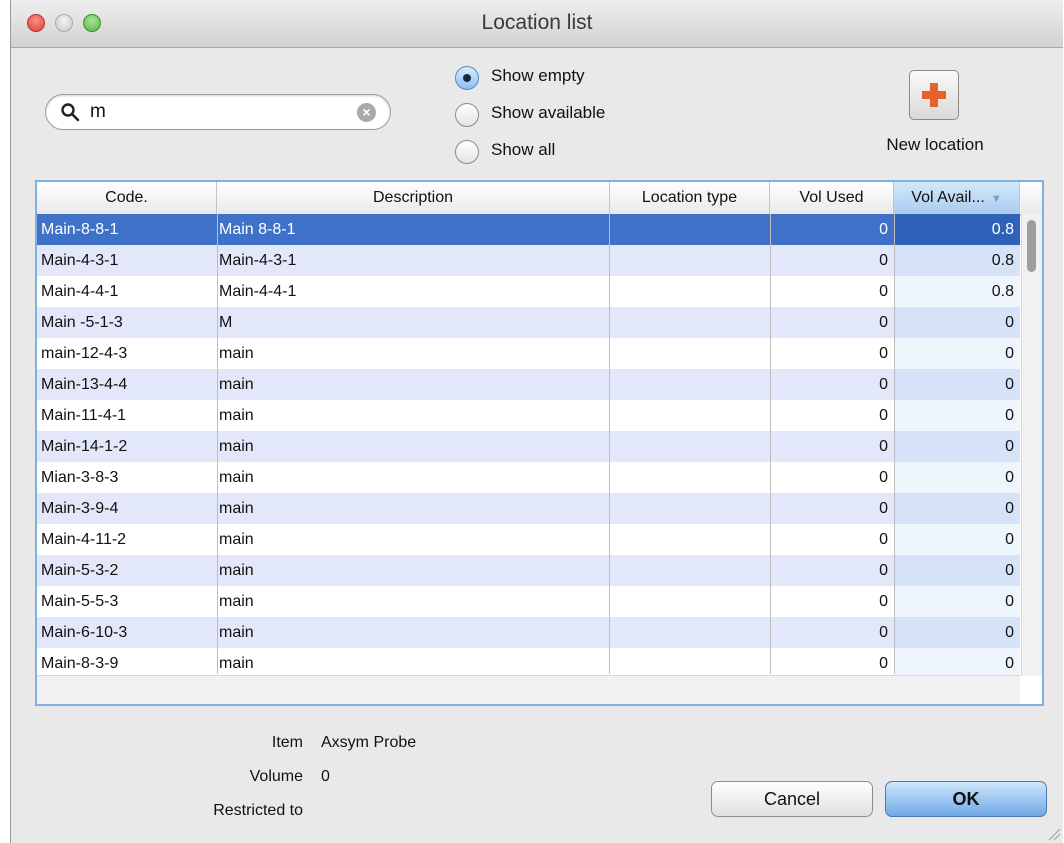 The width and height of the screenshot is (1064, 843). What do you see at coordinates (528, 689) in the screenshot?
I see `horizontal-scrollbar` at bounding box center [528, 689].